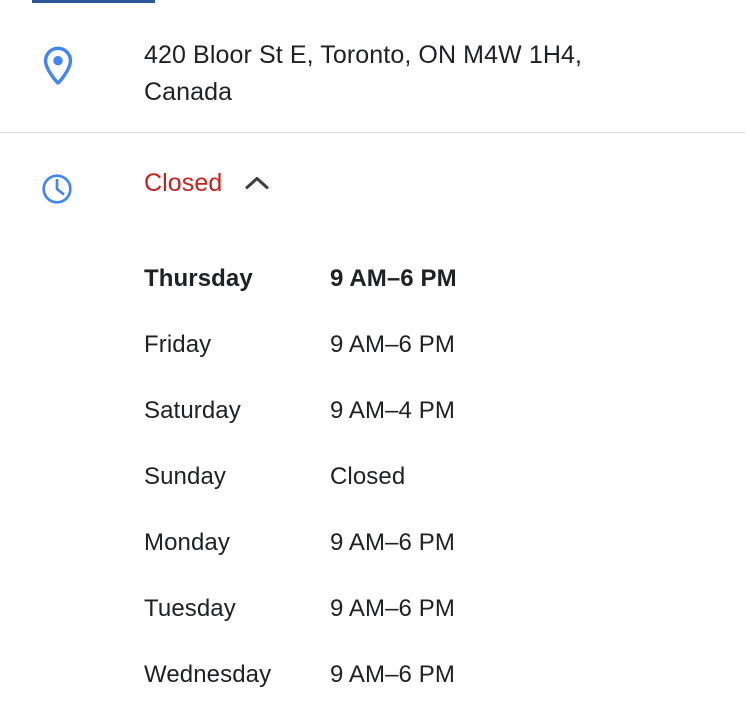 The image size is (750, 727). What do you see at coordinates (187, 542) in the screenshot?
I see `day-label: Monday` at bounding box center [187, 542].